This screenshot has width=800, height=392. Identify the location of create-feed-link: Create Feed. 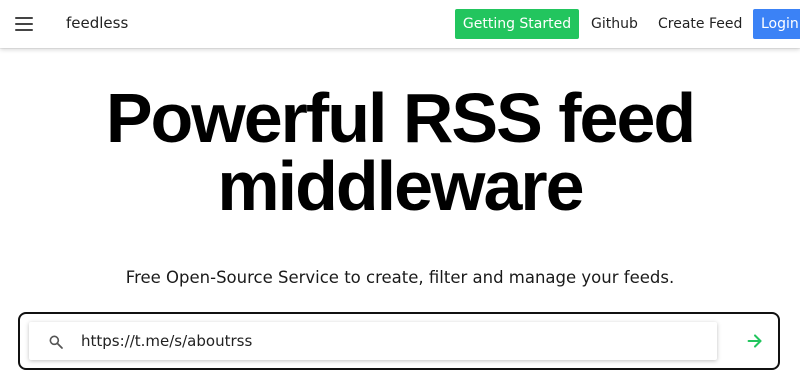
(700, 24).